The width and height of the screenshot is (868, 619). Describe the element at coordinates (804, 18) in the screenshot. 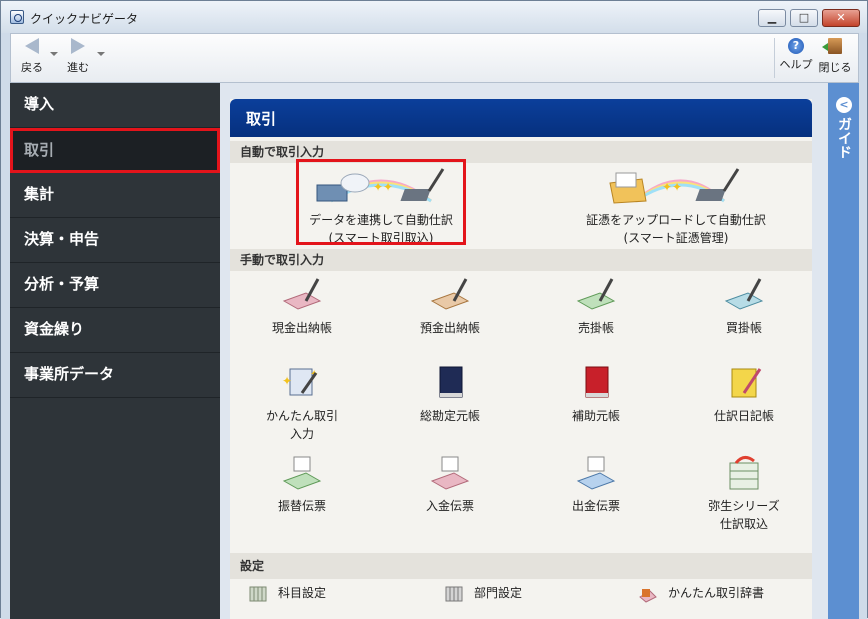

I see `maximize-button: □` at that location.